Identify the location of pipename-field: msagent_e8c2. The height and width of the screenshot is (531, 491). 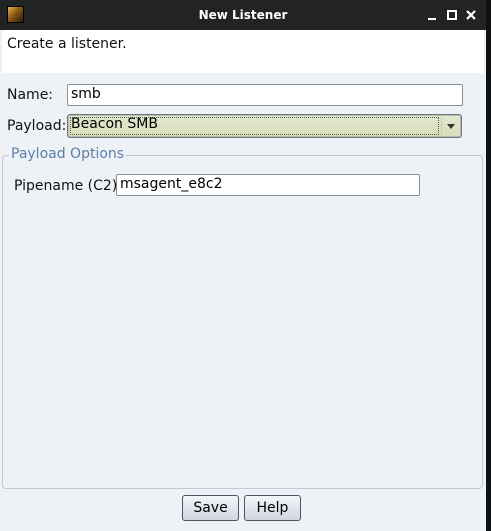
(268, 185).